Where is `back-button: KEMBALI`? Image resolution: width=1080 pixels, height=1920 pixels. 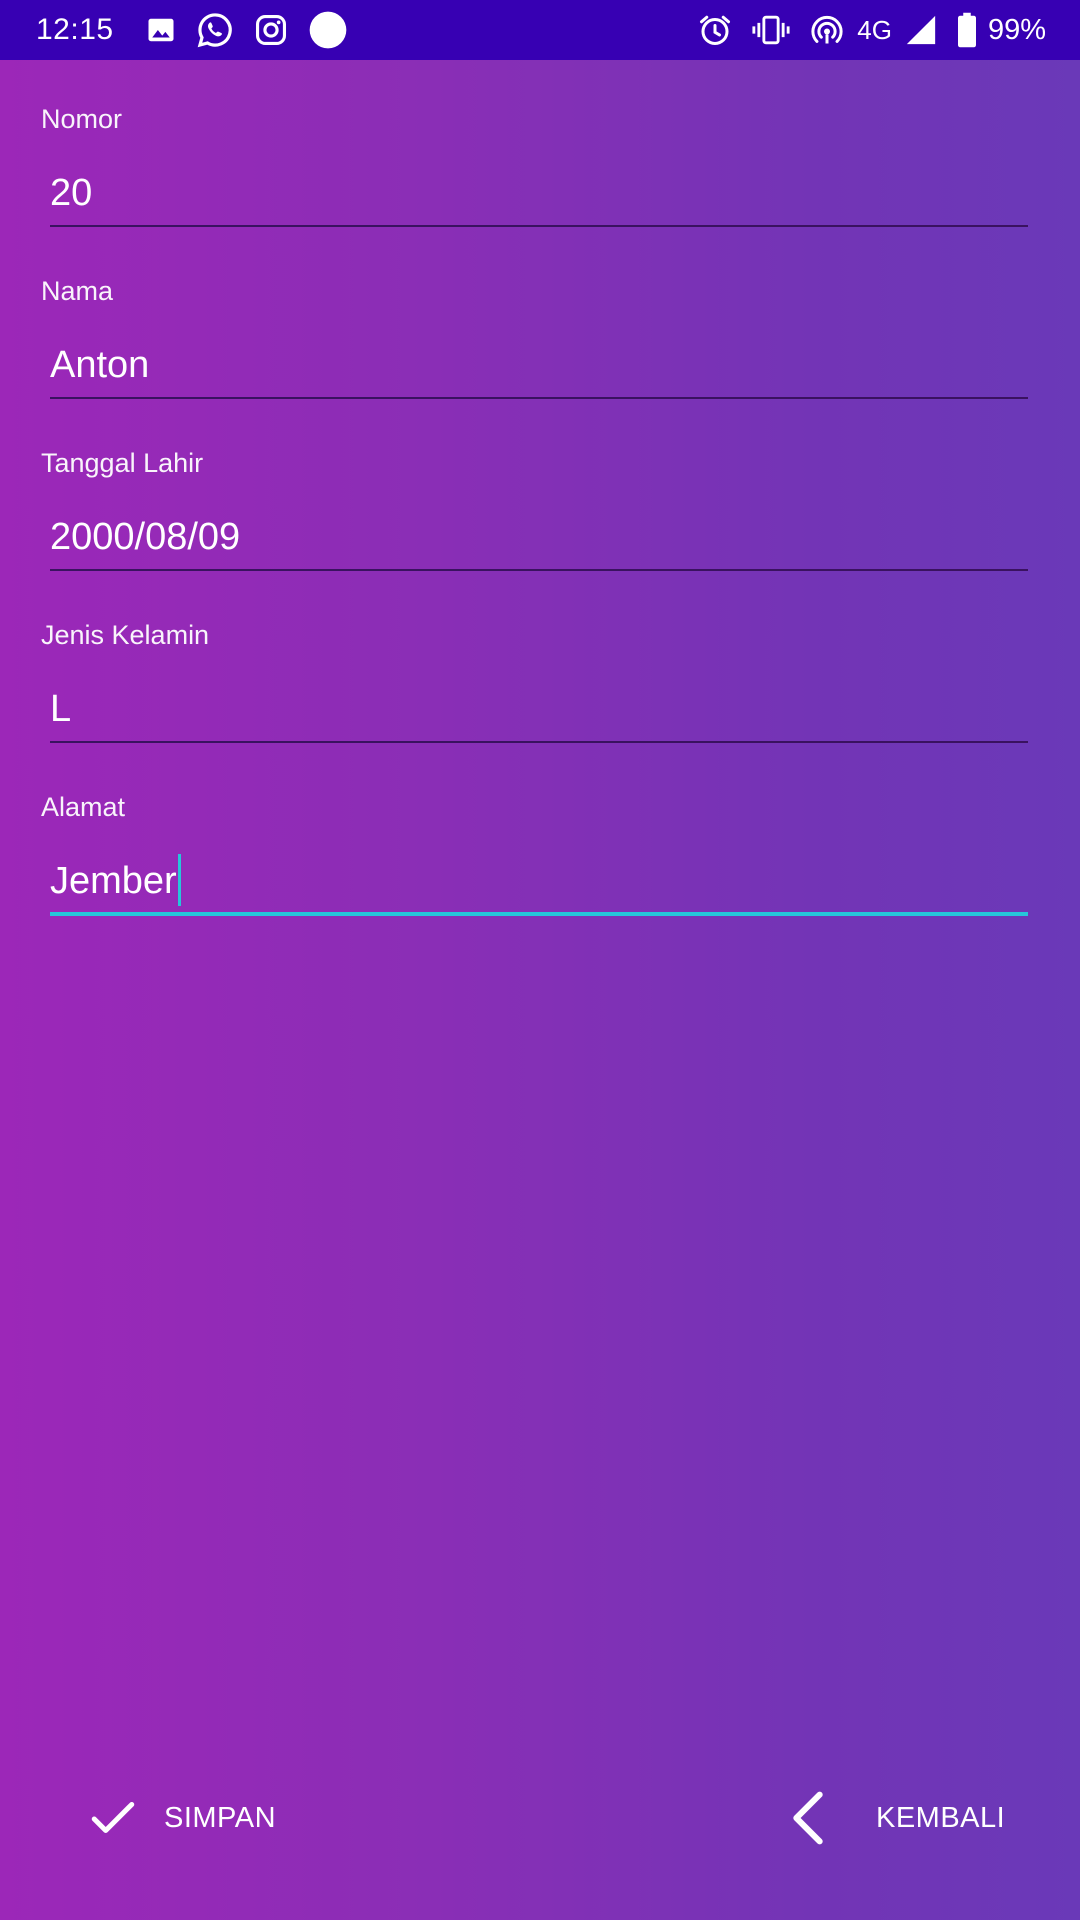
back-button: KEMBALI is located at coordinates (896, 1818).